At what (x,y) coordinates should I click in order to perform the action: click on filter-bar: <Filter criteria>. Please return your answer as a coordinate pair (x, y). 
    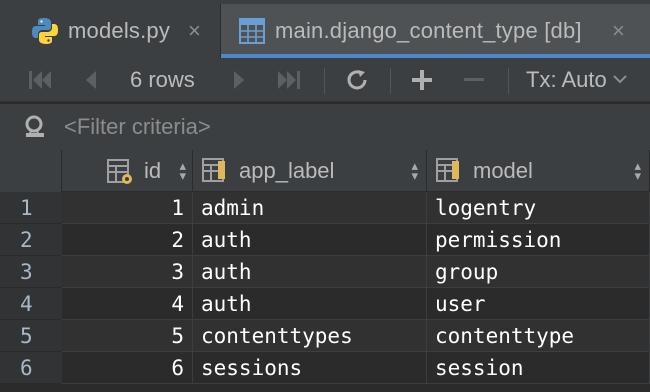
    Looking at the image, I should click on (325, 127).